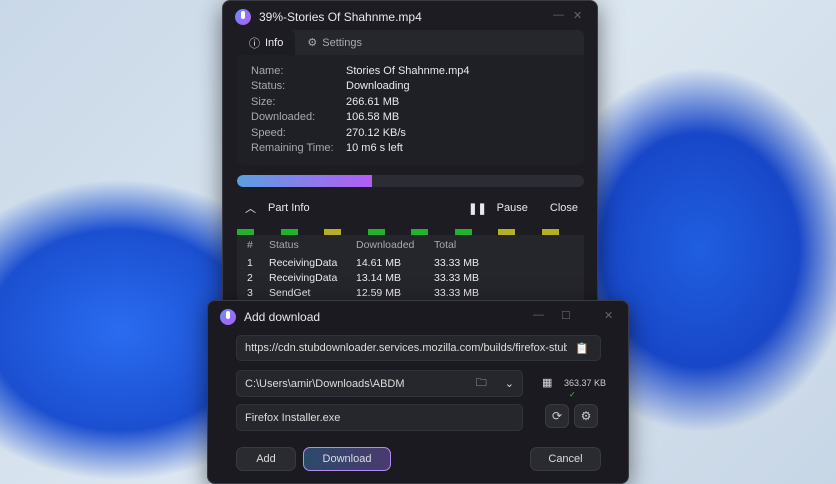  I want to click on info-value: Stories Of Shahnme.mp4, so click(408, 71).